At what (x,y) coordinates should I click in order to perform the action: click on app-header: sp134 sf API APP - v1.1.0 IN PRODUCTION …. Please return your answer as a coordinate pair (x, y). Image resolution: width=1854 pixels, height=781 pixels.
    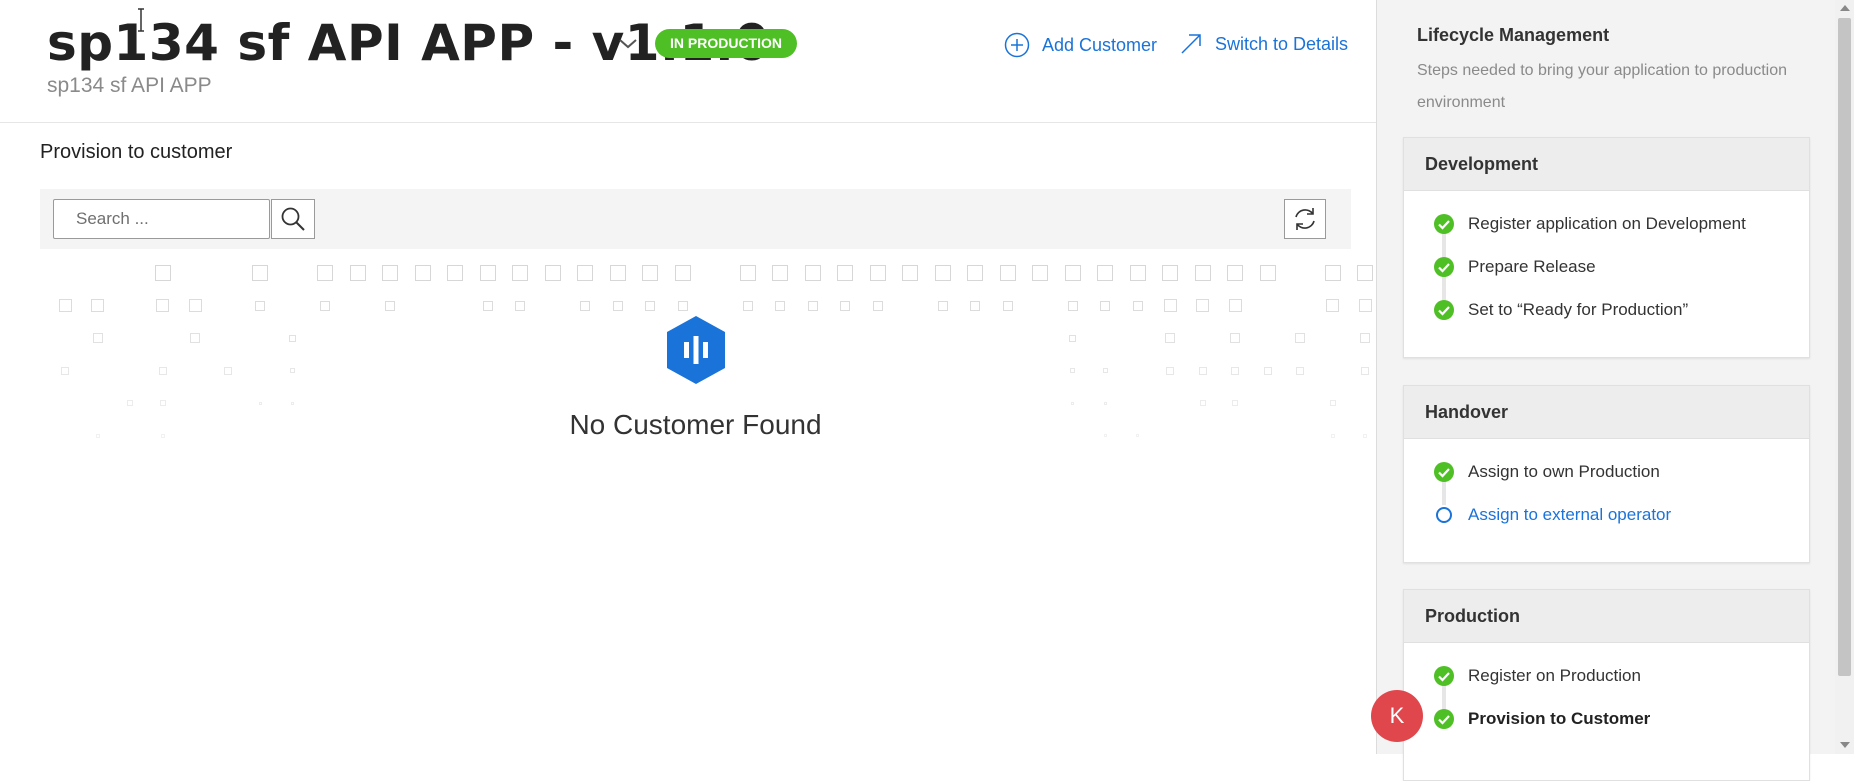
    Looking at the image, I should click on (688, 61).